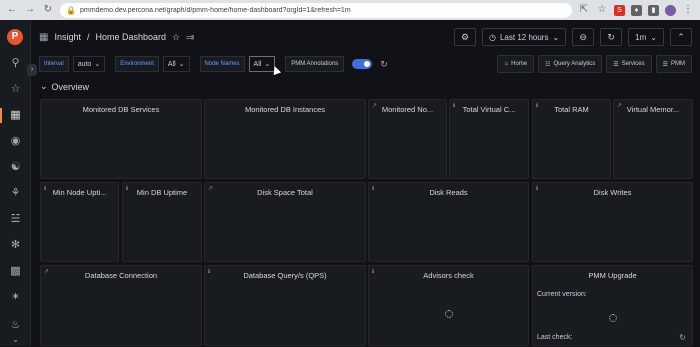  I want to click on active-indicator, so click(1, 115).